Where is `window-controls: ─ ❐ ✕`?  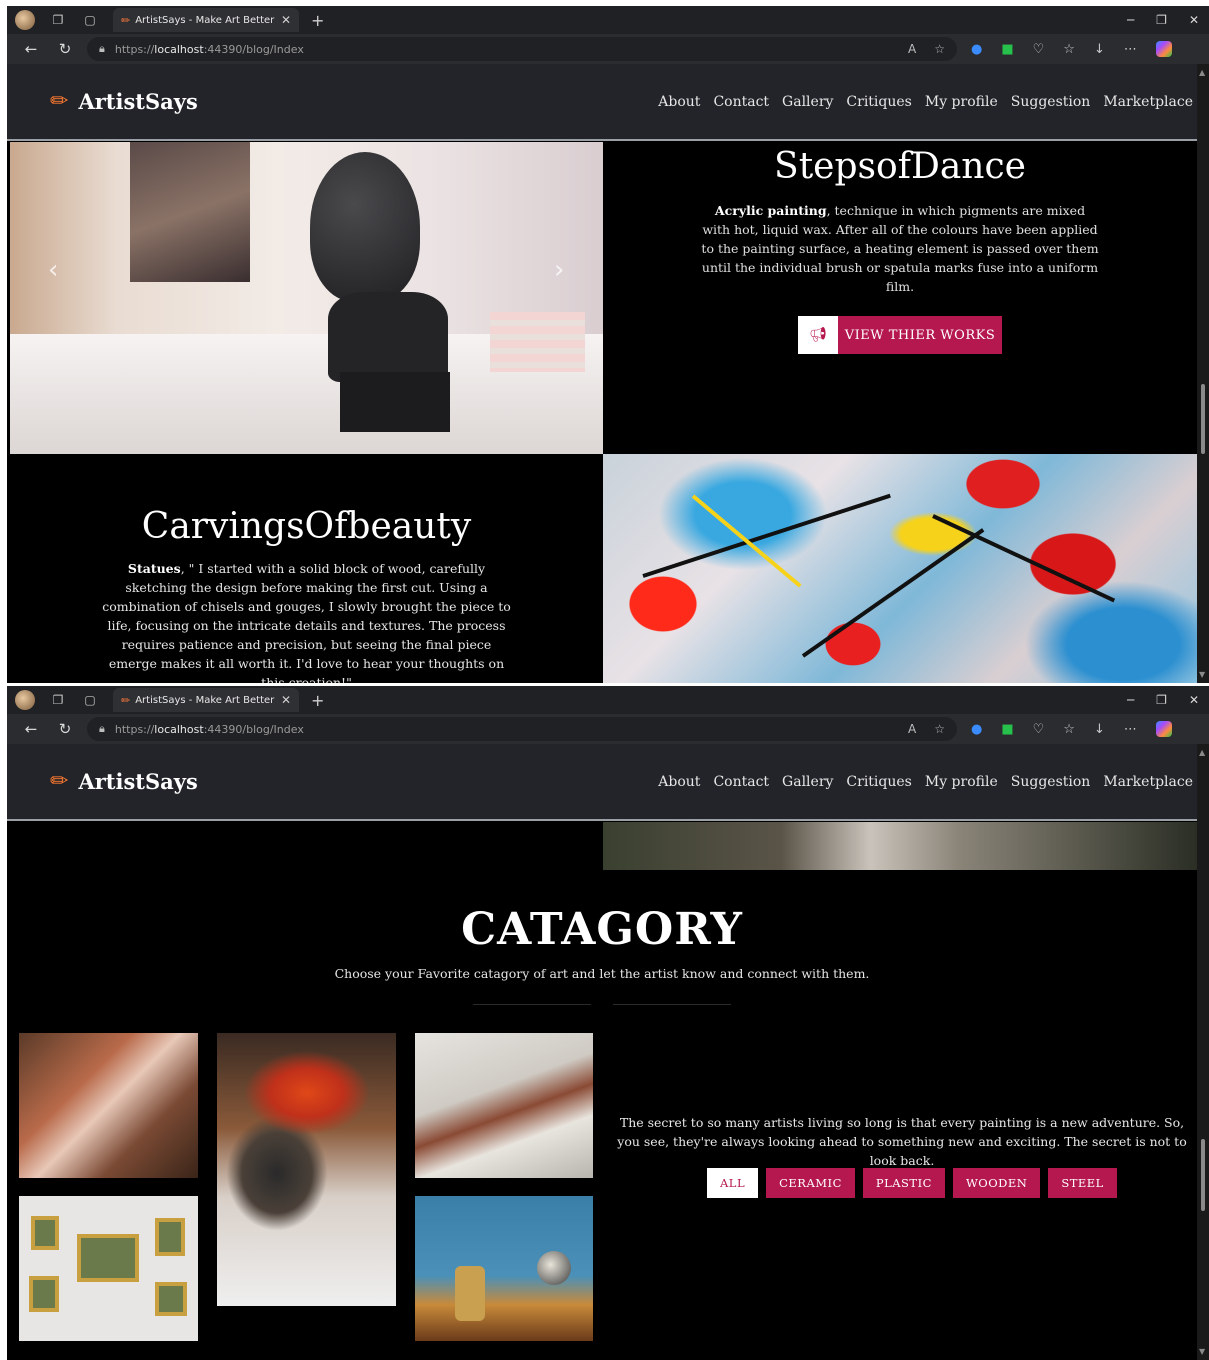
window-controls: ─ ❐ ✕ is located at coordinates (1163, 700).